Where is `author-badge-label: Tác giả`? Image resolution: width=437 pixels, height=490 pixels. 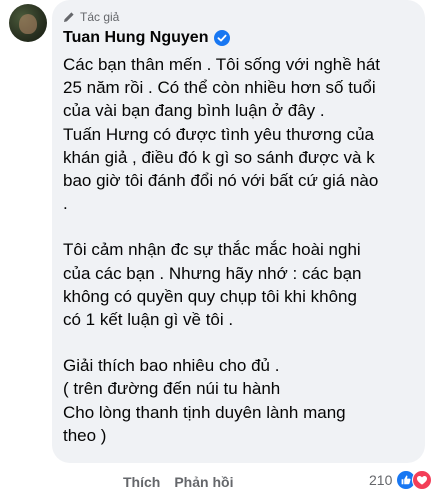
author-badge-label: Tác giả is located at coordinates (100, 17).